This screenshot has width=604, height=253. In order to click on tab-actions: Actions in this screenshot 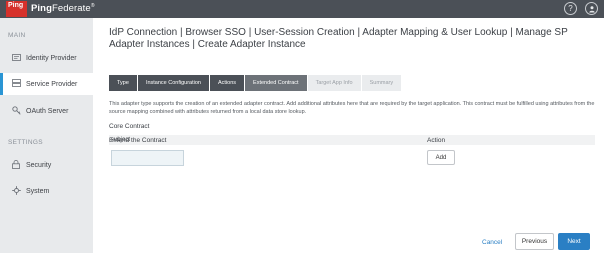, I will do `click(227, 83)`.